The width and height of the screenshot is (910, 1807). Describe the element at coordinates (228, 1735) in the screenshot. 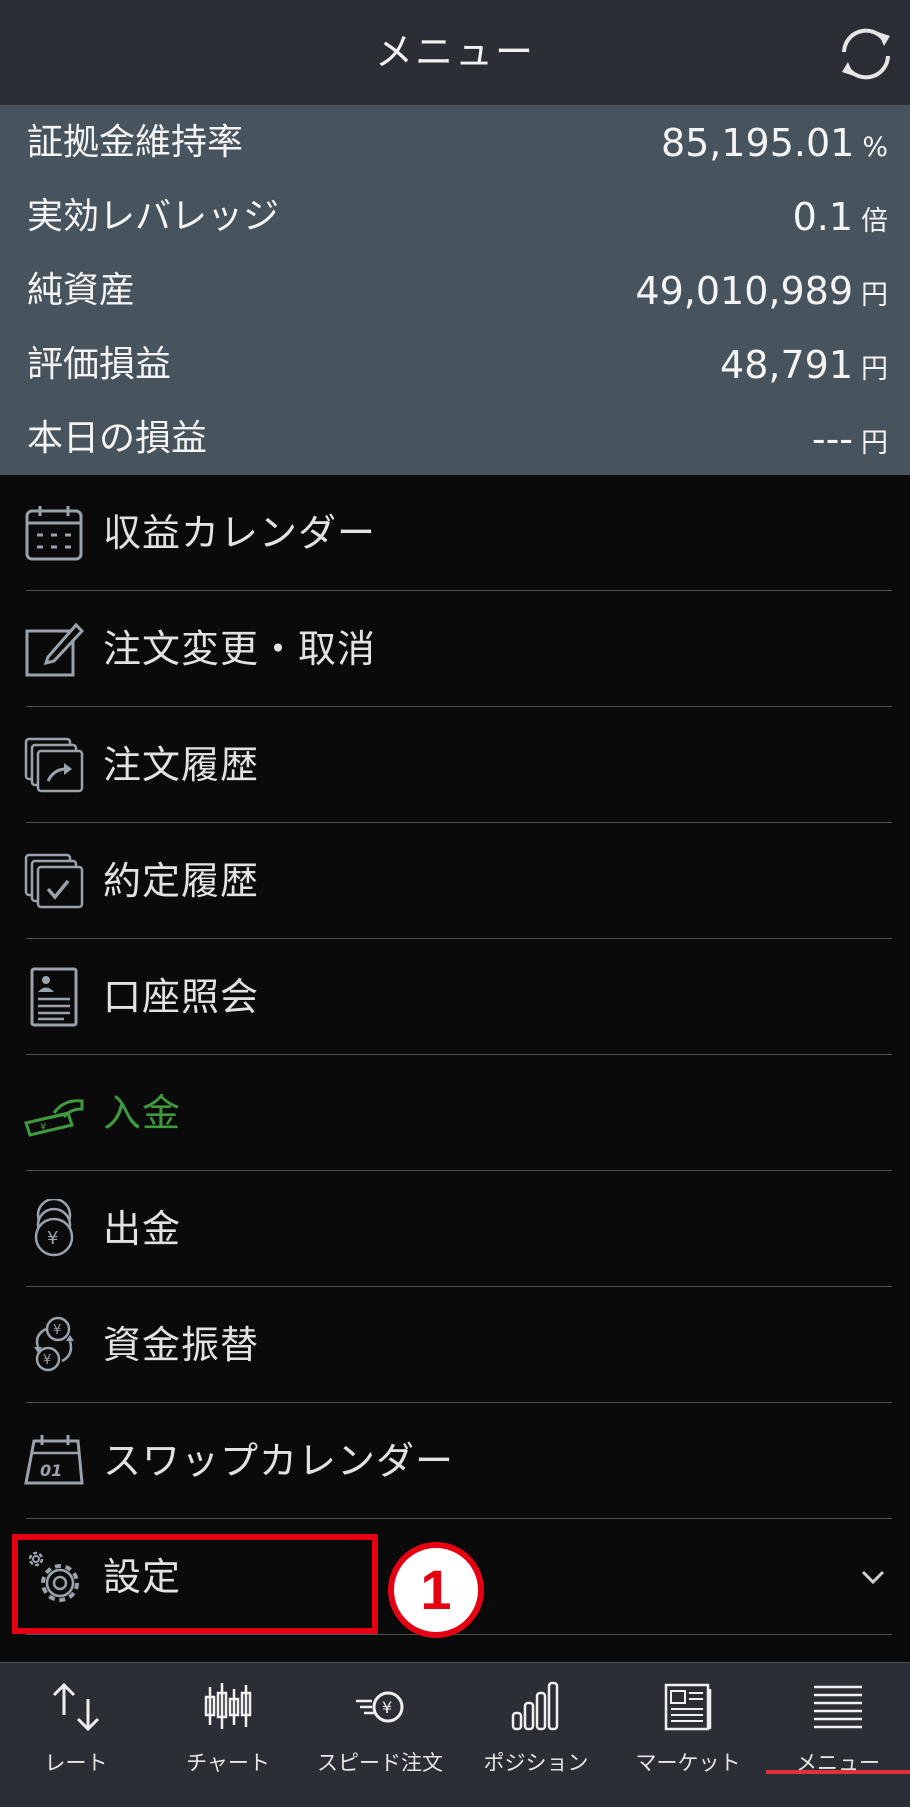

I see `tab-chart: チャート` at that location.